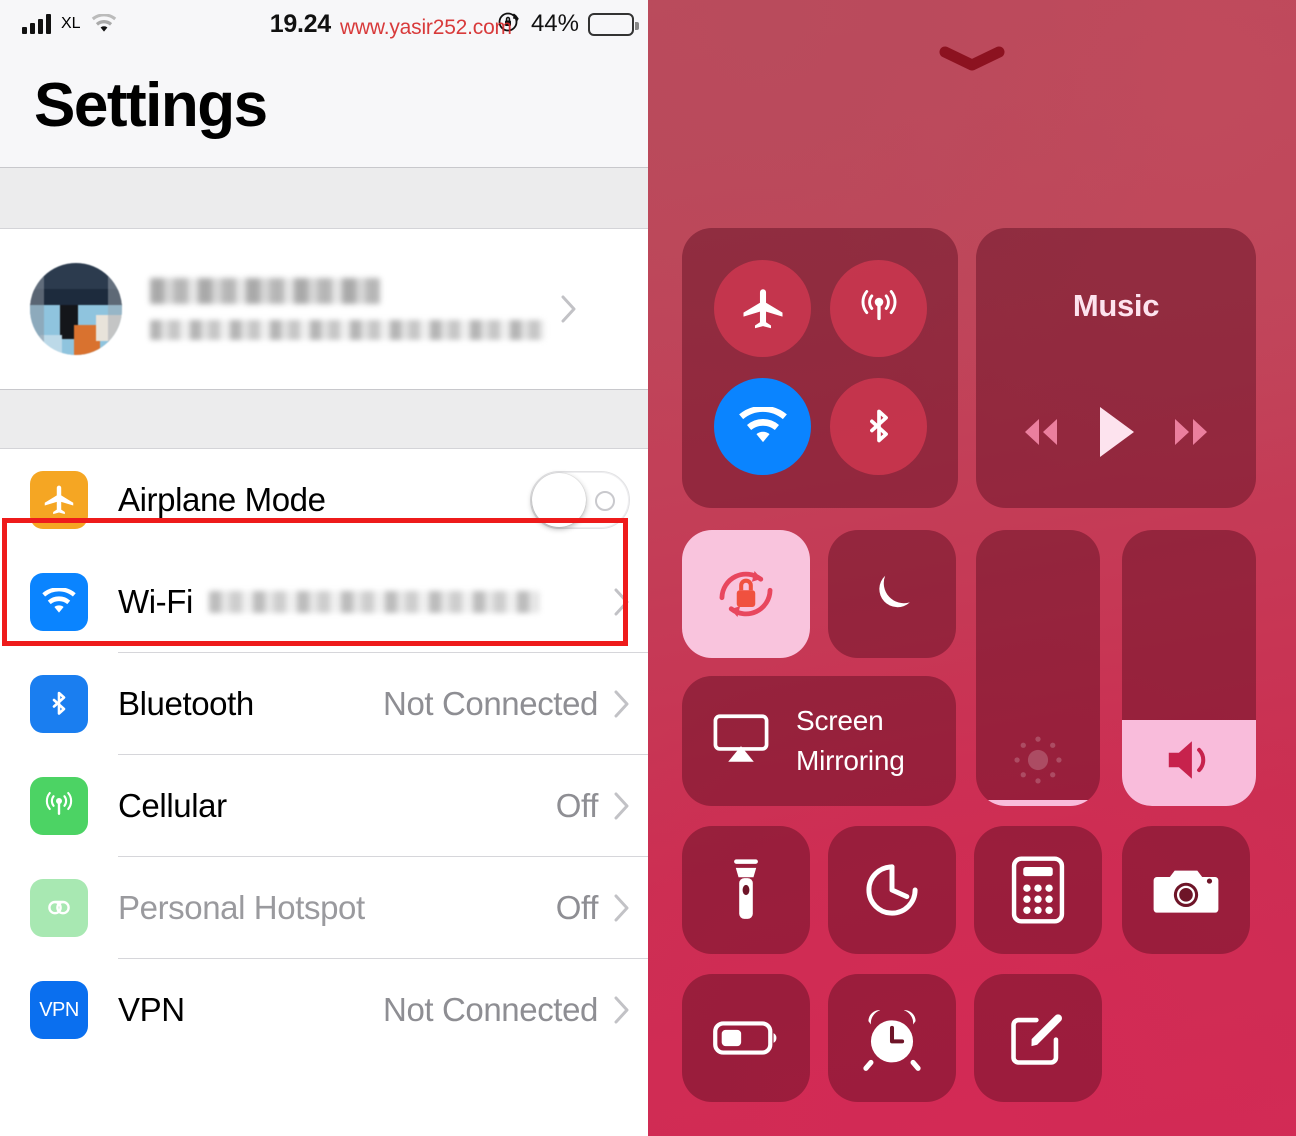 Image resolution: width=1296 pixels, height=1136 pixels. What do you see at coordinates (59, 704) in the screenshot?
I see `bluetooth-icon` at bounding box center [59, 704].